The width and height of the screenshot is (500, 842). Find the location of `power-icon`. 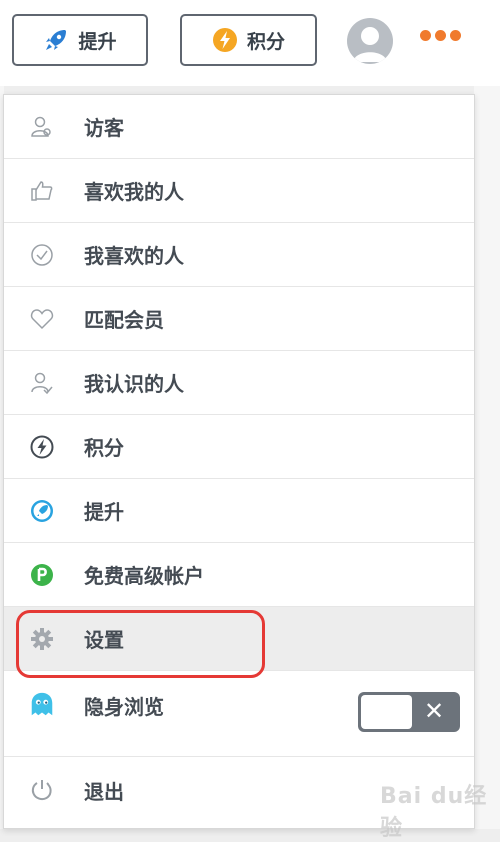

power-icon is located at coordinates (42, 790).